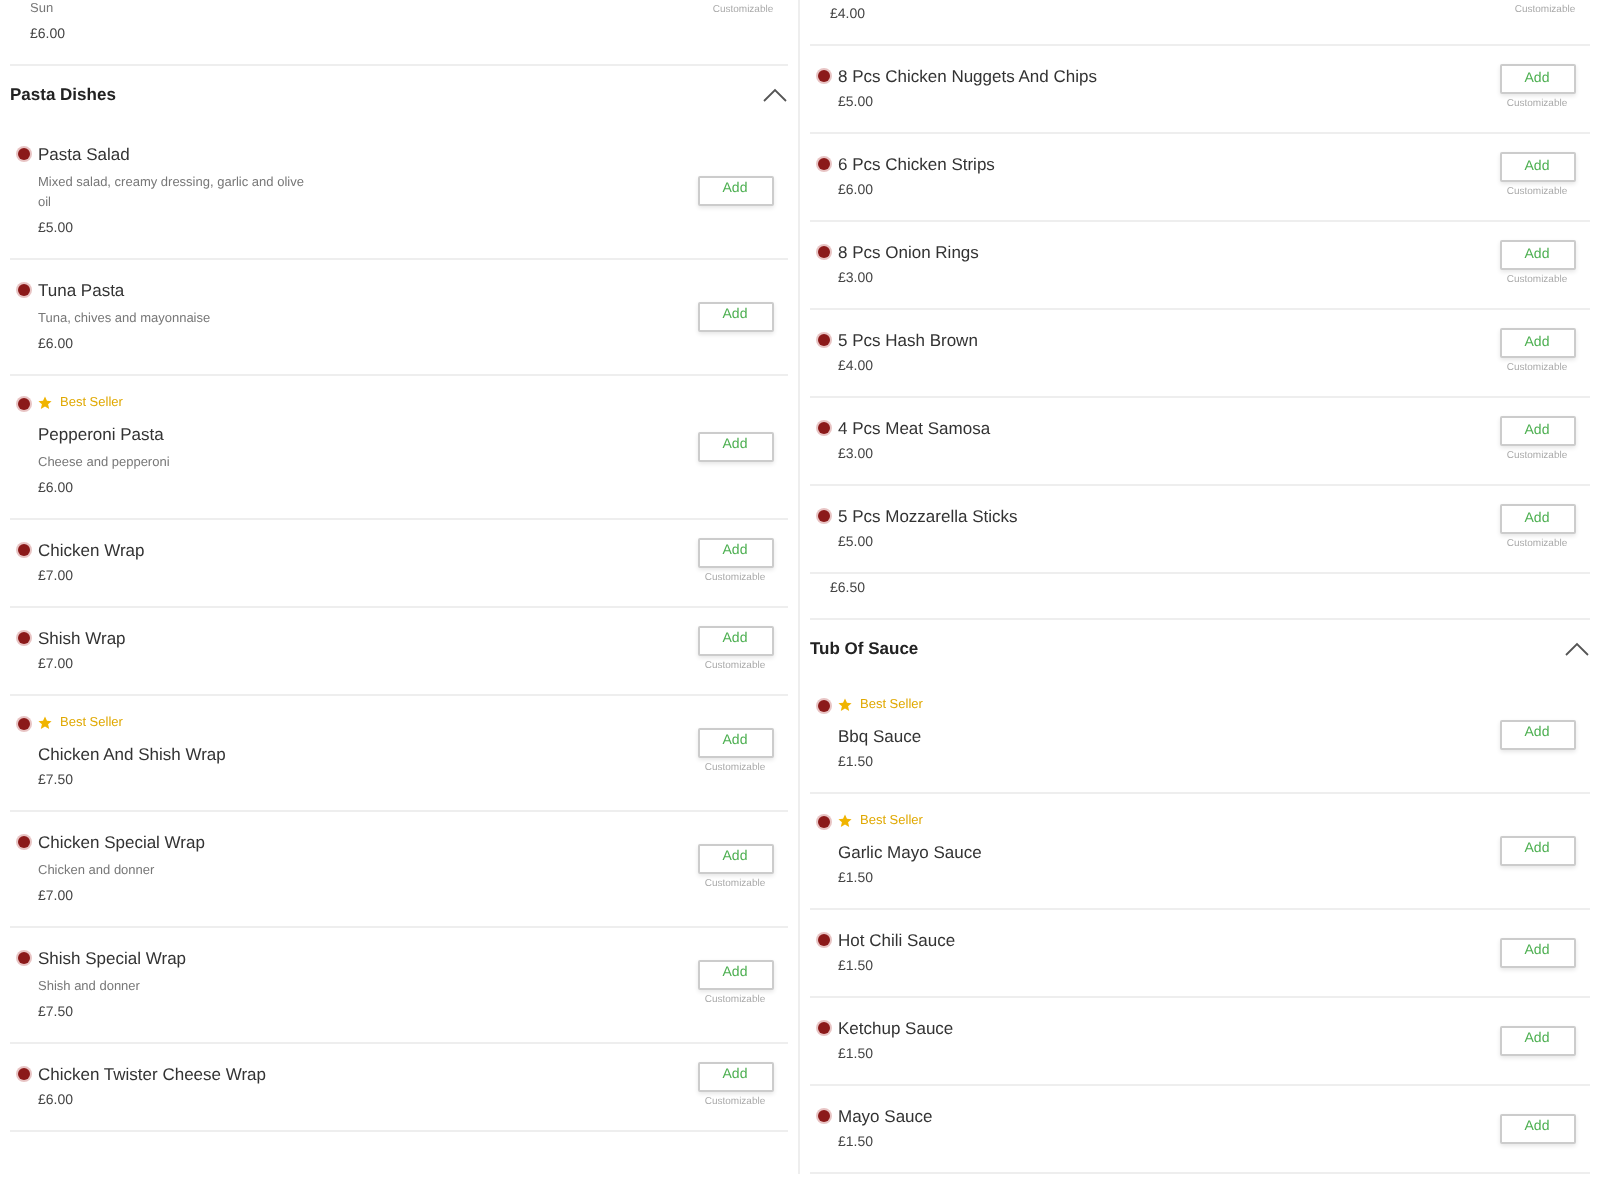 Image resolution: width=1600 pixels, height=1200 pixels. What do you see at coordinates (914, 428) in the screenshot?
I see `item-name: 4 Pcs Meat Samosa` at bounding box center [914, 428].